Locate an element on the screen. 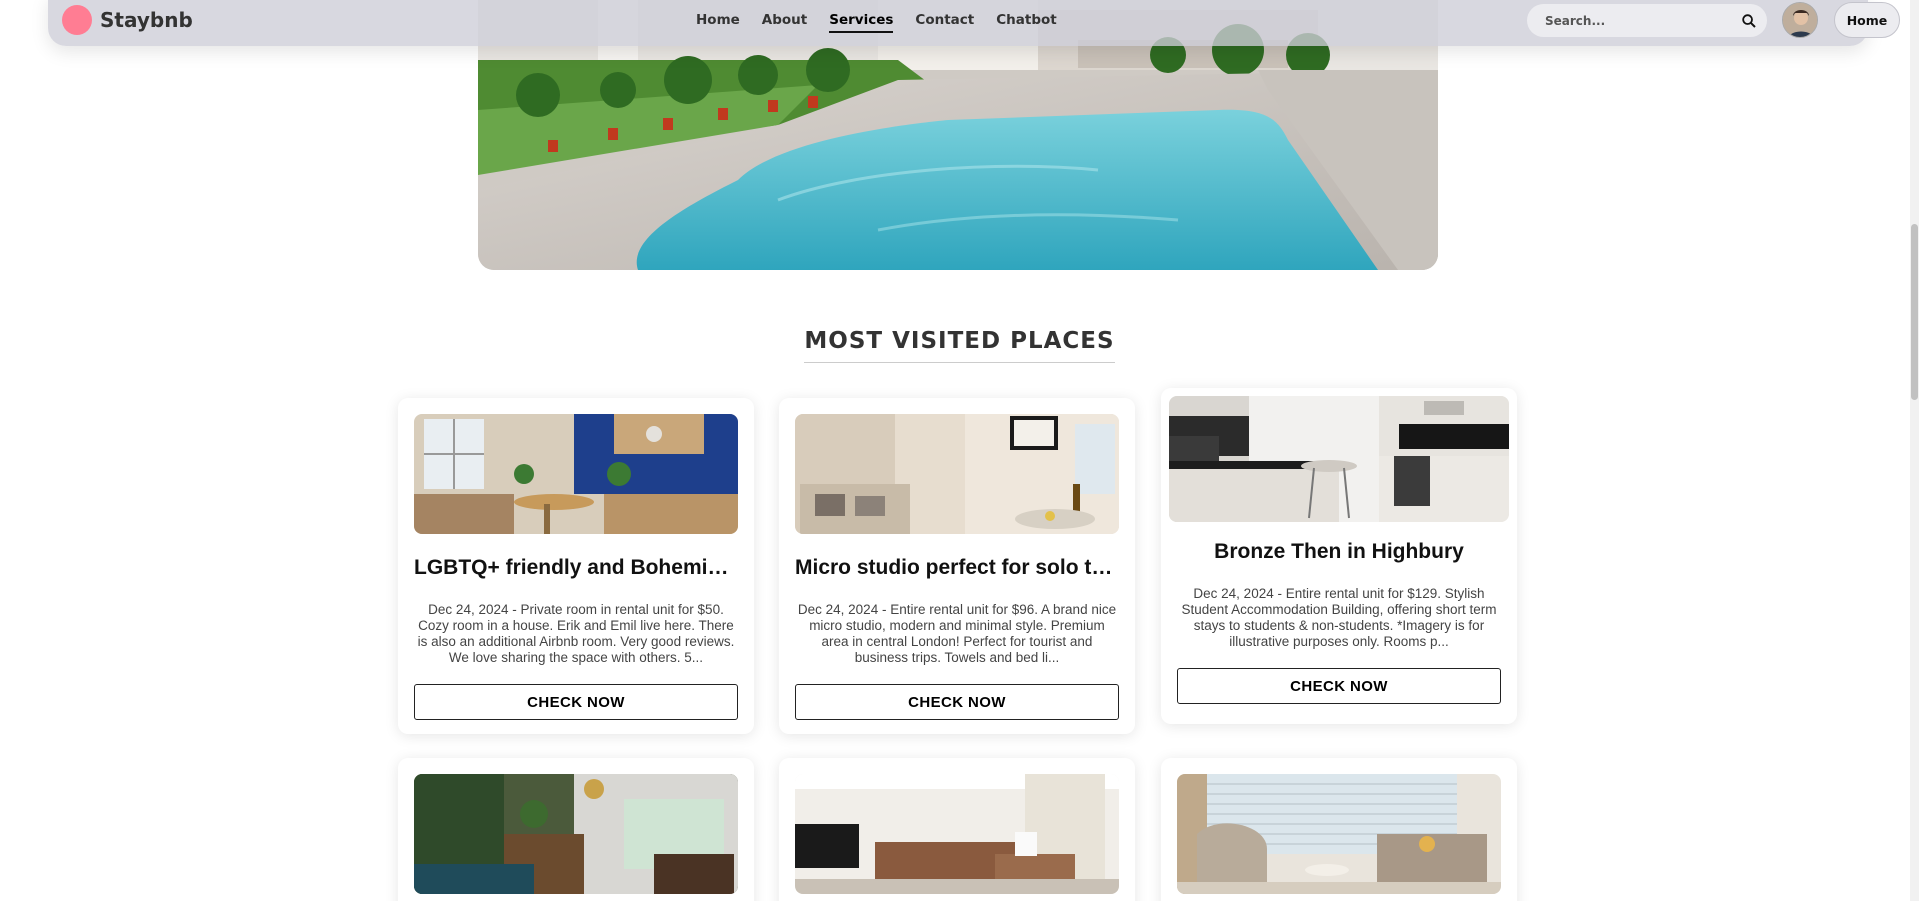 The image size is (1919, 901). brand-dot-icon is located at coordinates (77, 20).